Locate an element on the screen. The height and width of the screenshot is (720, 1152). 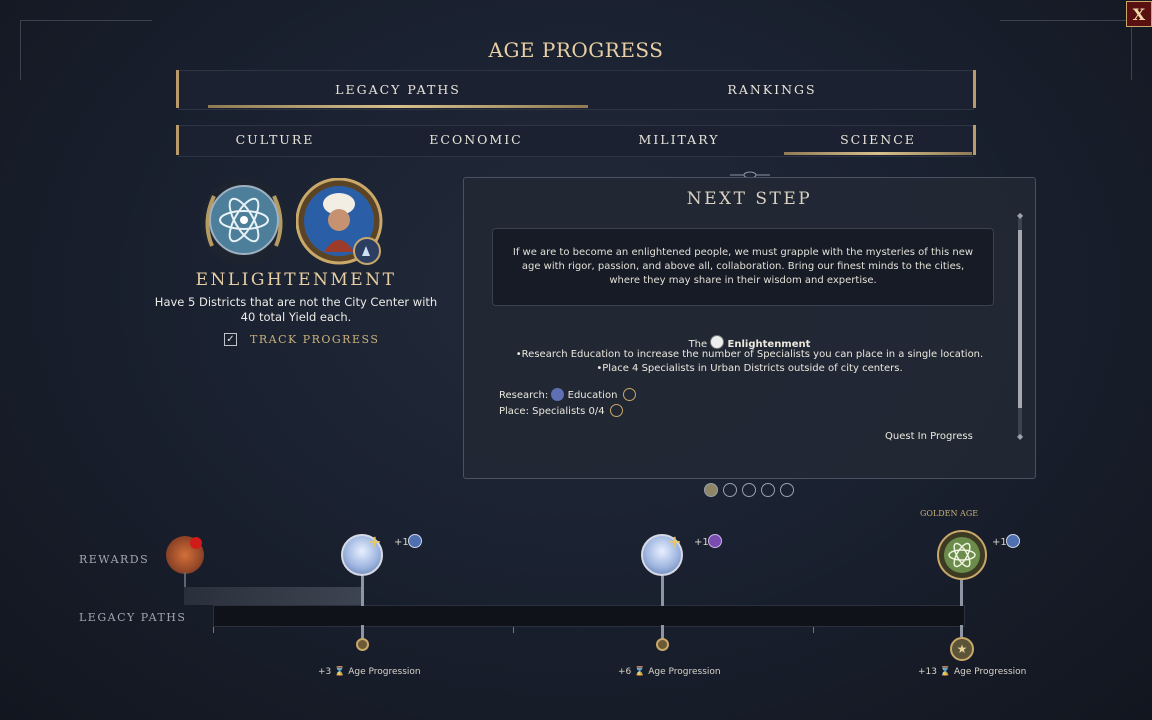
happiness-yield-icon is located at coordinates (715, 541).